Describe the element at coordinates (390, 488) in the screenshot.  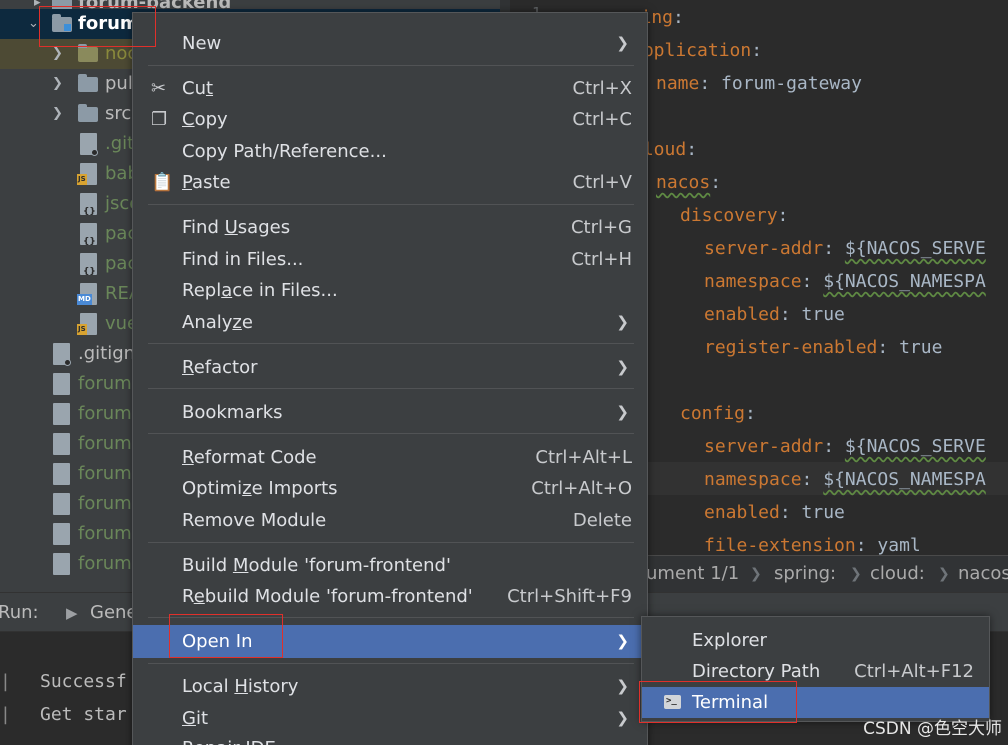
I see `menu-item-optimize-imports: Optimize Imports Ctrl+Alt+O` at that location.